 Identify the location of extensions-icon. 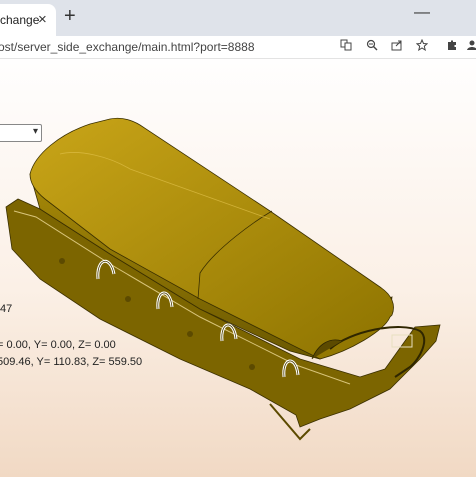
(452, 46).